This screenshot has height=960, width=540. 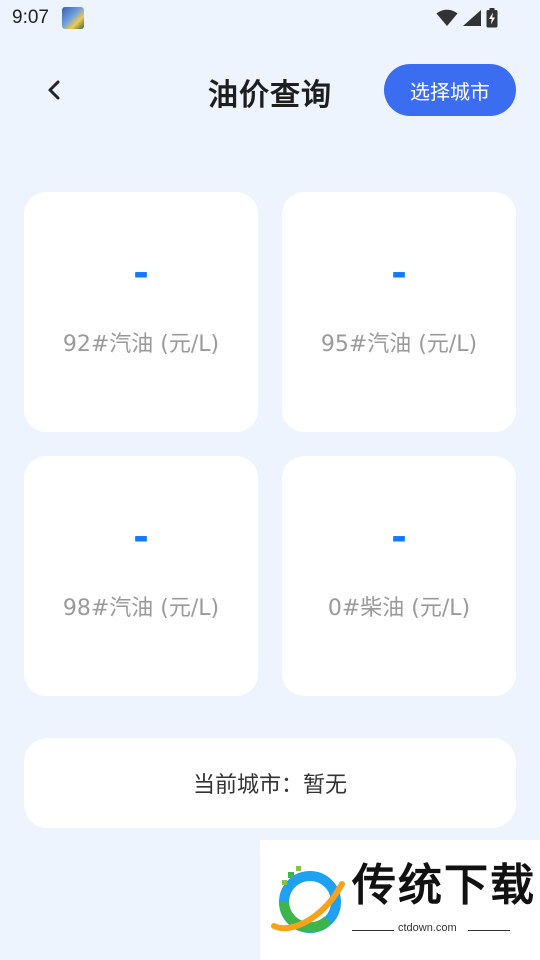 I want to click on current-city-text: 当前城市：暂无, so click(x=269, y=785).